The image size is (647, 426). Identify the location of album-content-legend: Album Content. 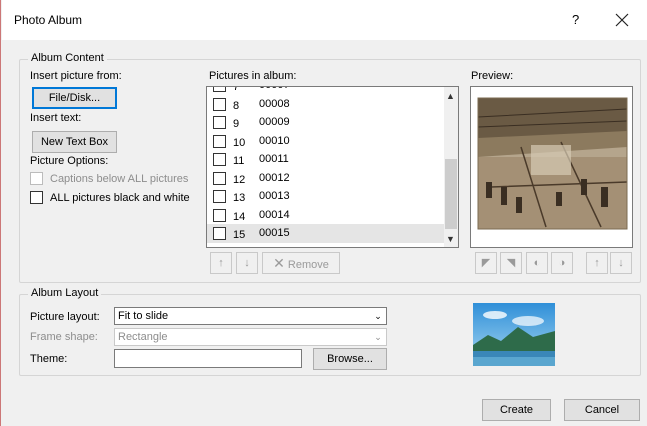
(67, 58).